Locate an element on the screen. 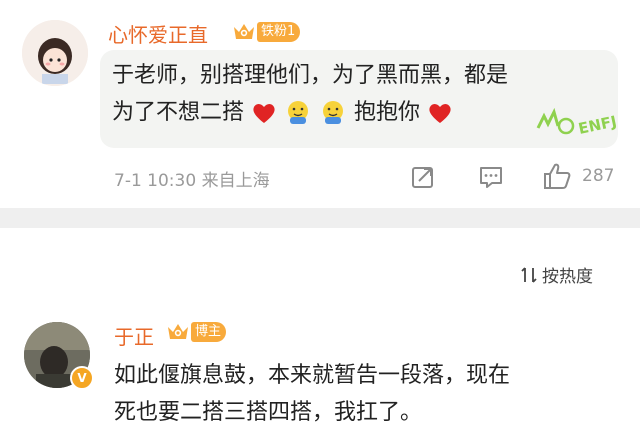 The height and width of the screenshot is (445, 640). like-count: 287 is located at coordinates (598, 176).